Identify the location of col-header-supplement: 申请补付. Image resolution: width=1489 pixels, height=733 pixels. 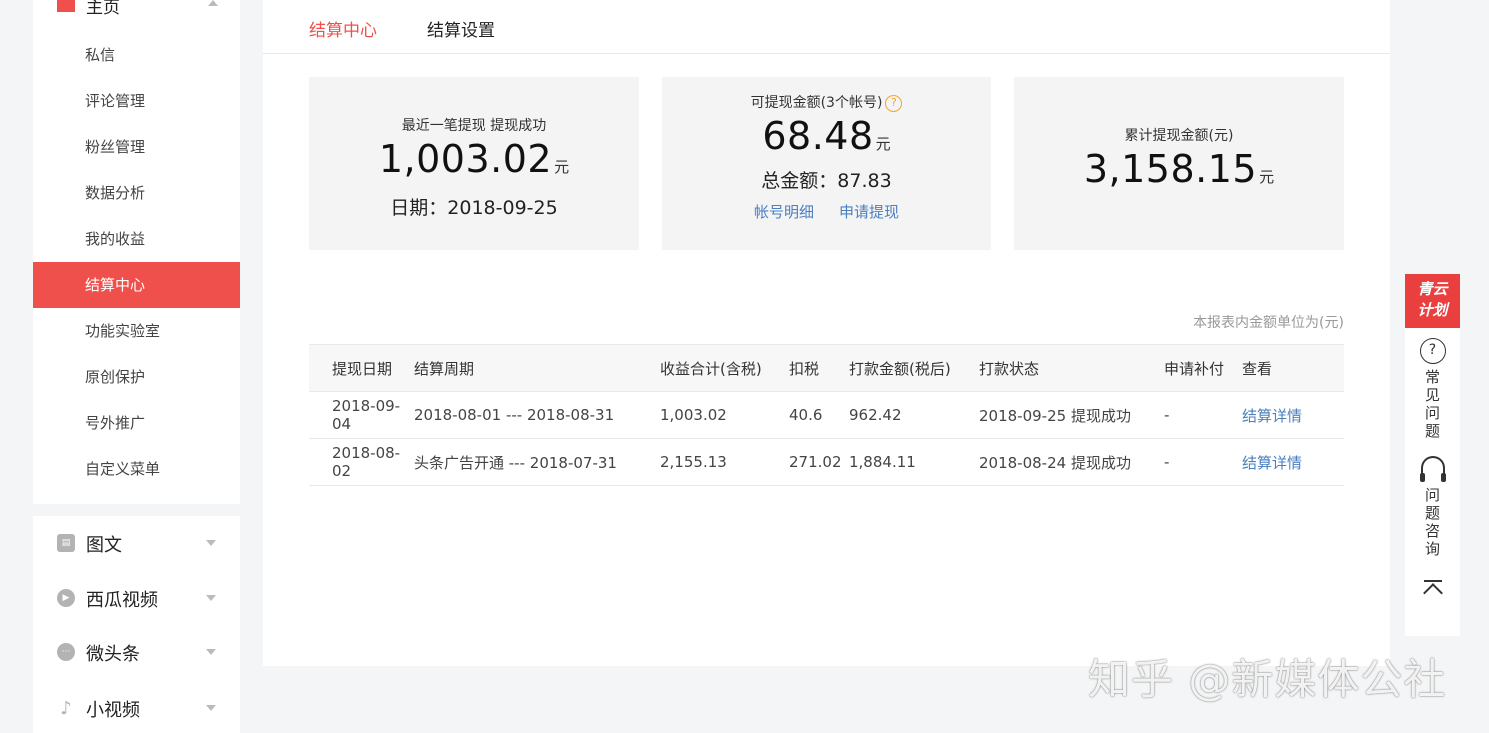
(1203, 368).